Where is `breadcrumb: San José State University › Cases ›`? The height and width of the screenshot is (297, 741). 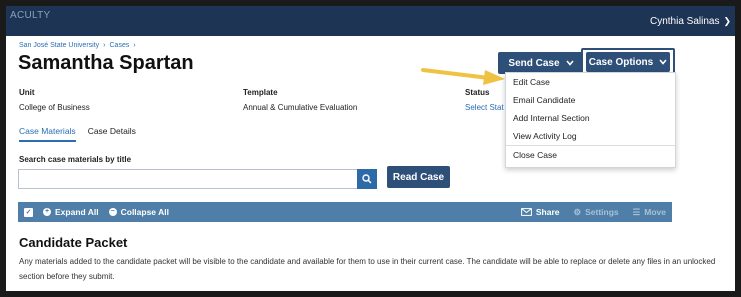
breadcrumb: San José State University › Cases › is located at coordinates (77, 45).